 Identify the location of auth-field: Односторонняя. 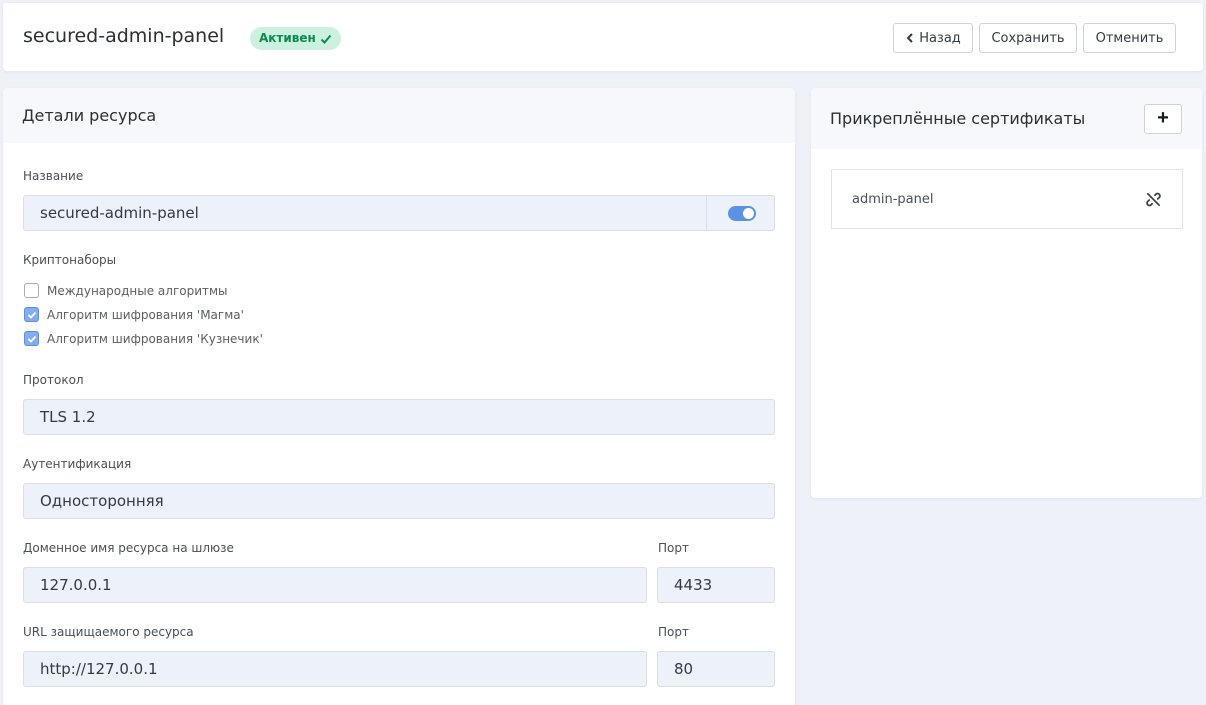
(399, 501).